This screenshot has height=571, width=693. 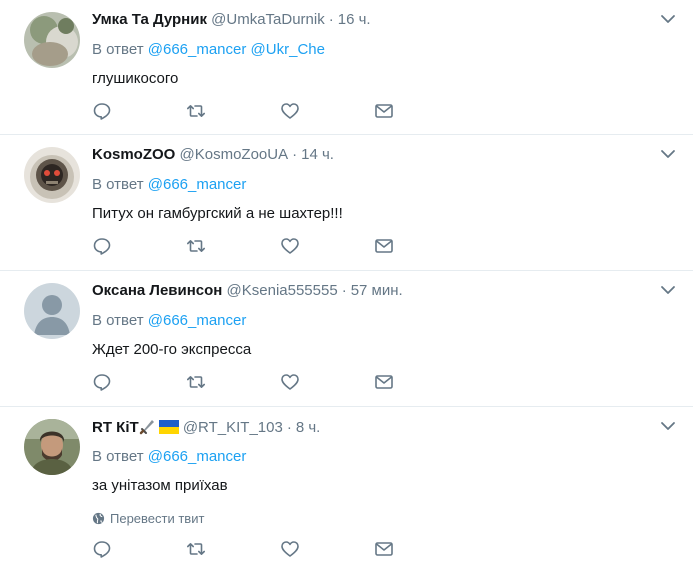 What do you see at coordinates (157, 518) in the screenshot?
I see `translate-label: Перевести твит` at bounding box center [157, 518].